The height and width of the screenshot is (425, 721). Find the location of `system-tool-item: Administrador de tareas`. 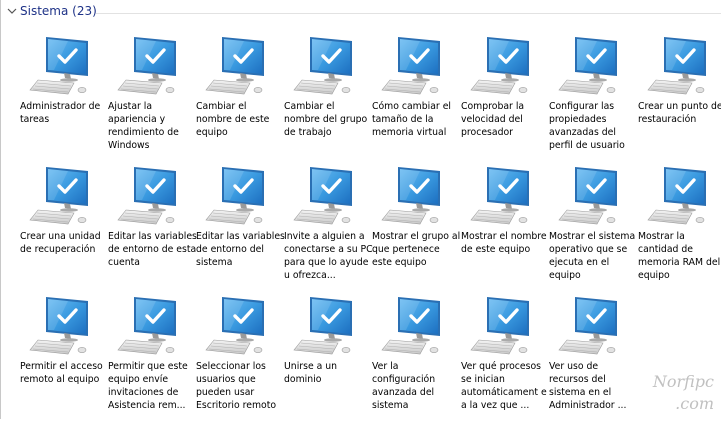

system-tool-item: Administrador de tareas is located at coordinates (64, 97).